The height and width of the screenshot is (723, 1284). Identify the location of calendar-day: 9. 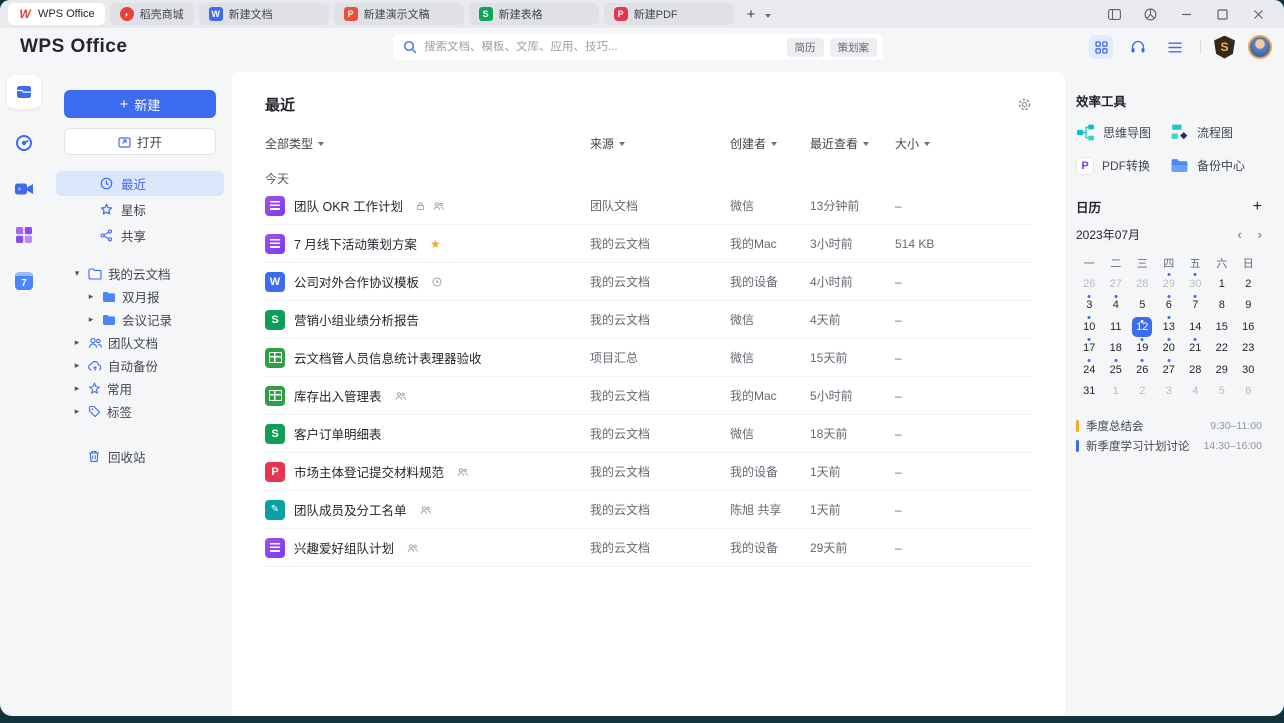
(1248, 306).